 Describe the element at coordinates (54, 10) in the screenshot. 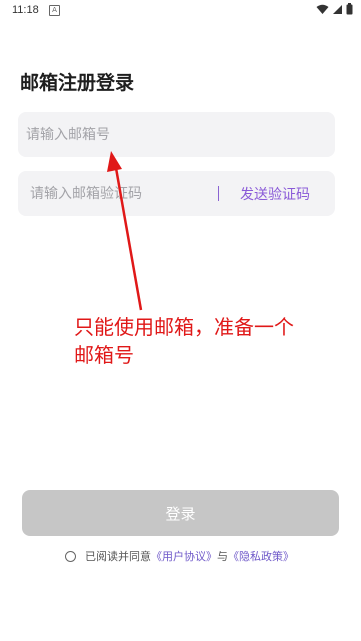

I see `notification-icon: A` at that location.